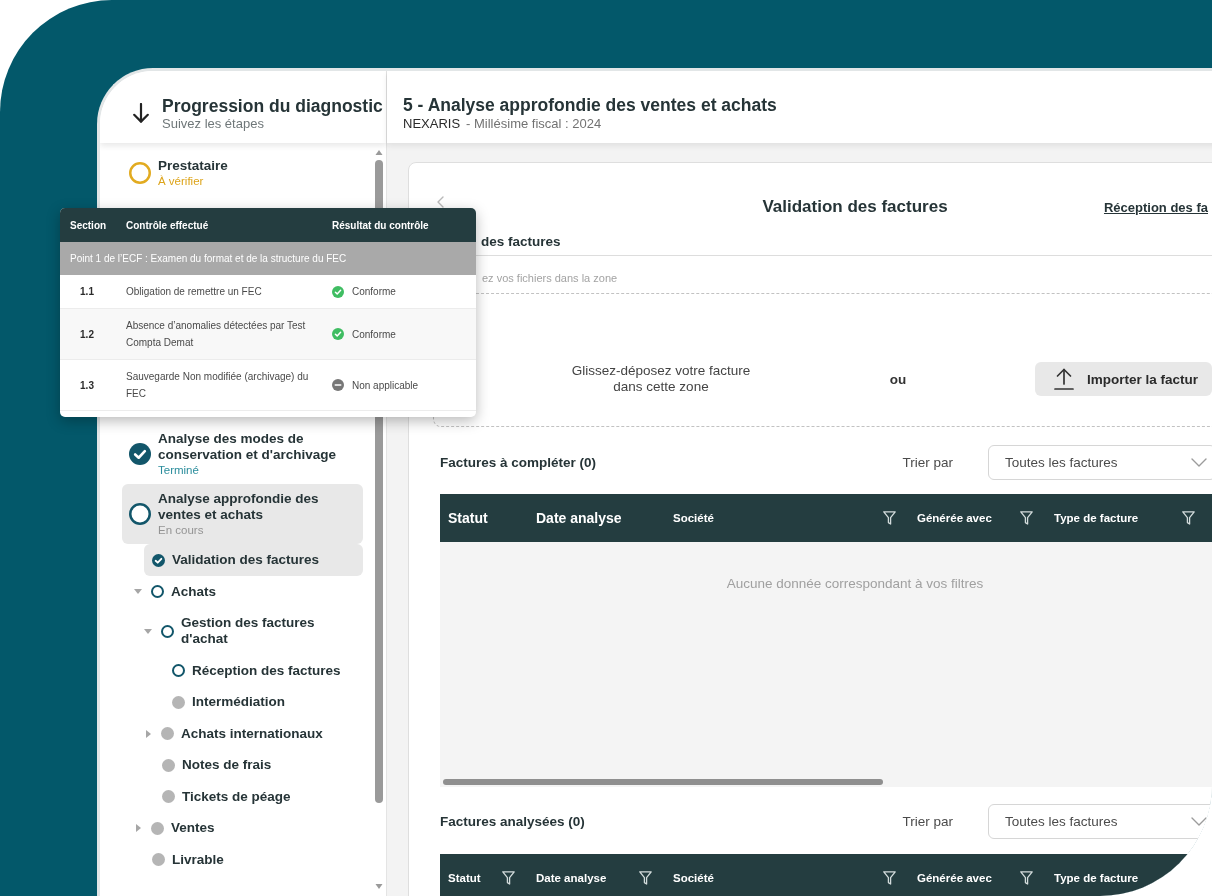 The image size is (1212, 896). I want to click on tree-item: Gestion des factures d'achat, so click(252, 631).